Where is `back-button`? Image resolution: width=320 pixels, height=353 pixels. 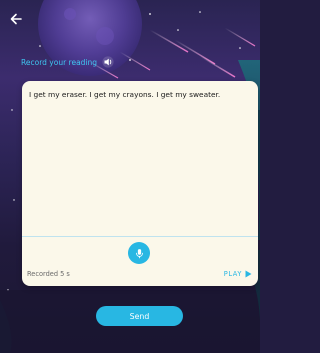 back-button is located at coordinates (16, 19).